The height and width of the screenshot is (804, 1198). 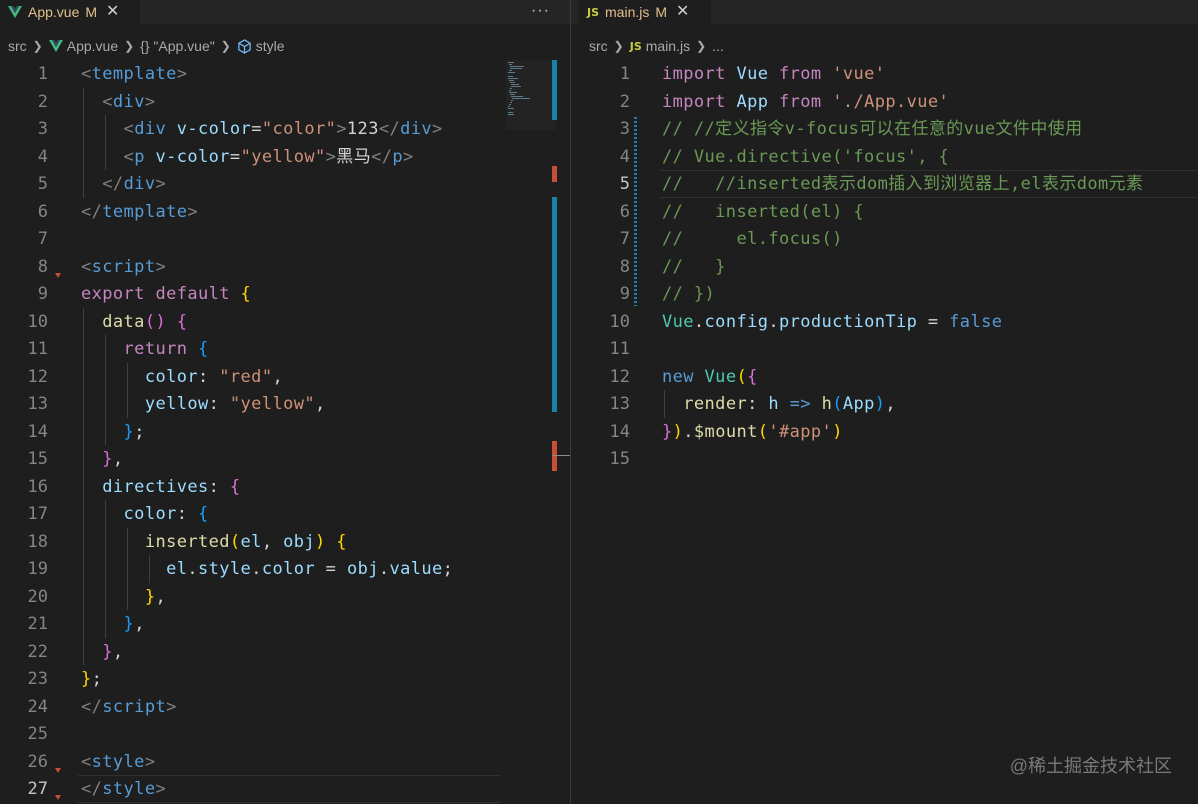 What do you see at coordinates (884, 212) in the screenshot?
I see `code-line: 6 // inserted(el) {` at bounding box center [884, 212].